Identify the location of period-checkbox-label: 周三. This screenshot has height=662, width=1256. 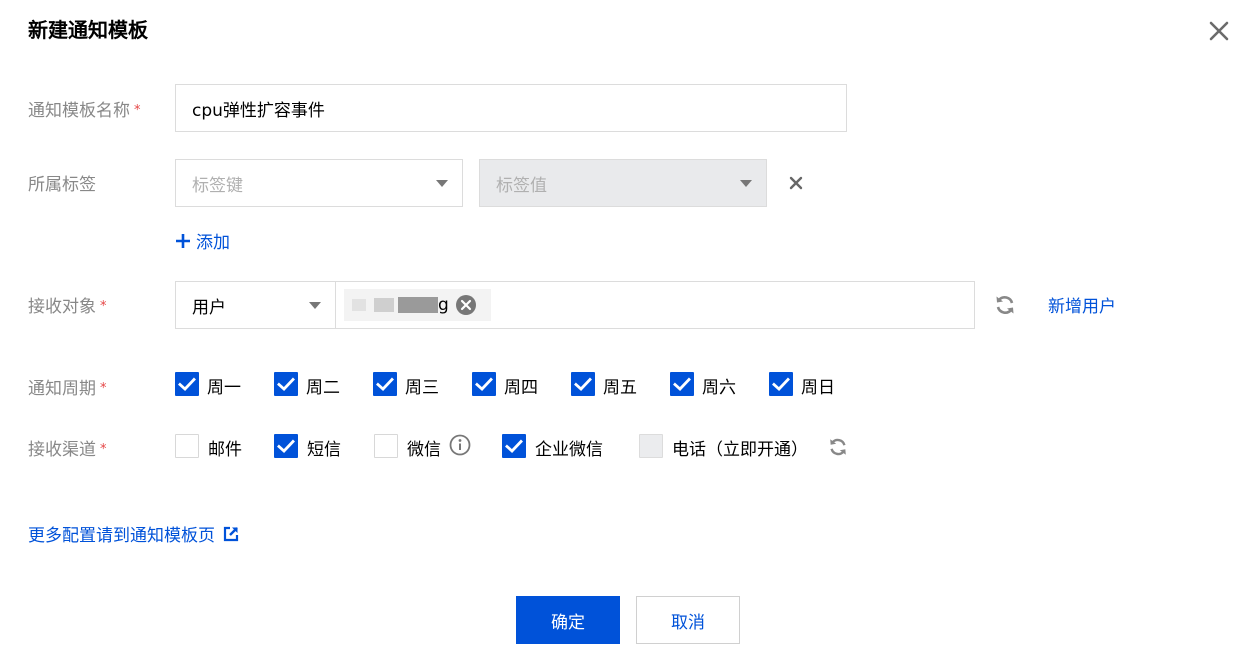
(422, 388).